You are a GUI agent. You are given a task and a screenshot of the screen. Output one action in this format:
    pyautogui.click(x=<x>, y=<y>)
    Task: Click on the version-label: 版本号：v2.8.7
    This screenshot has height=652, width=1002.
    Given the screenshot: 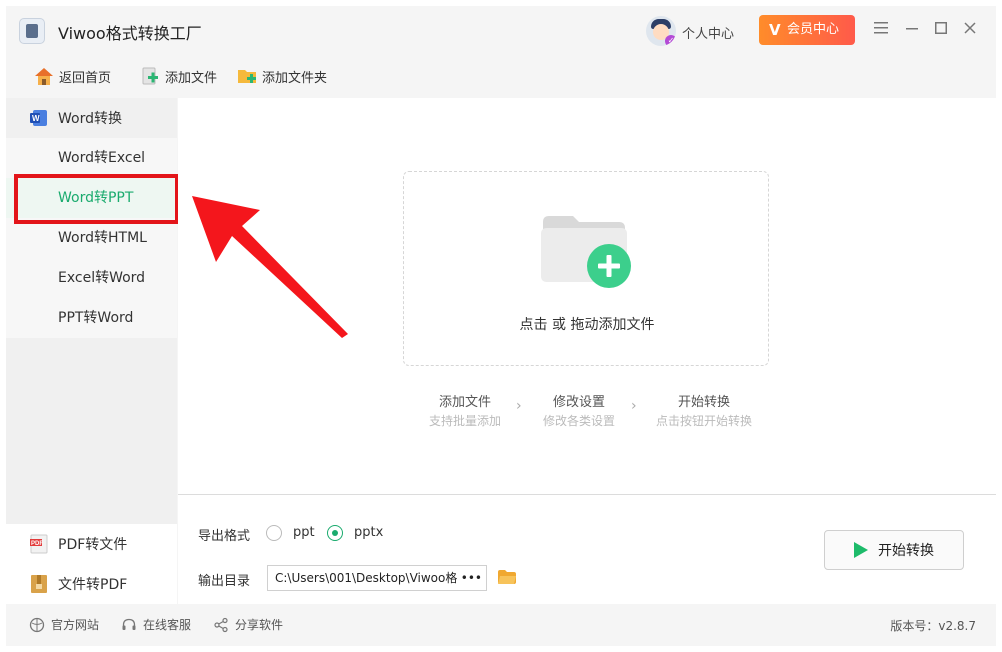 What is the action you would take?
    pyautogui.click(x=933, y=626)
    